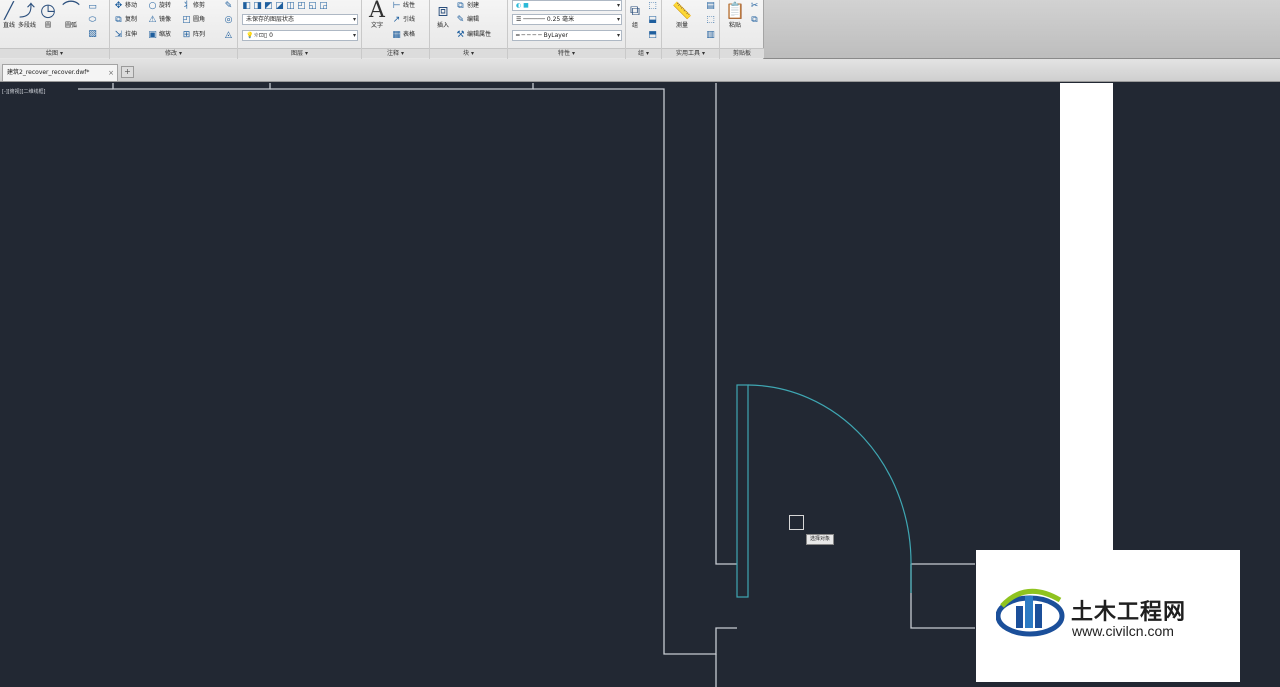  I want to click on color-select: ◐ ■ ▾, so click(567, 5).